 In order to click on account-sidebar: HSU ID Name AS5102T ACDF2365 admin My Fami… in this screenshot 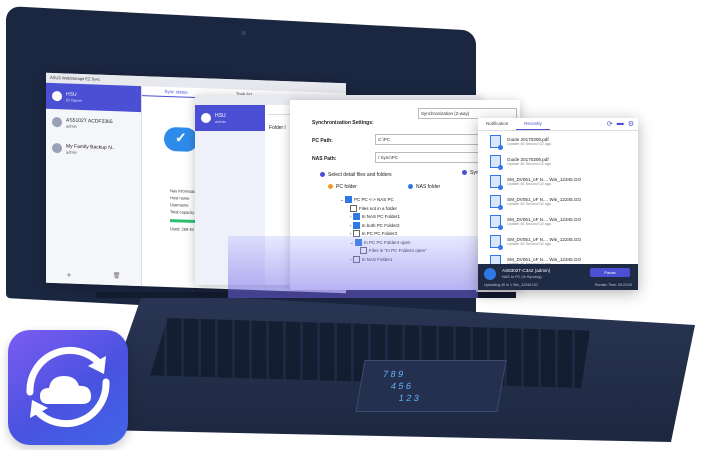, I will do `click(94, 184)`.